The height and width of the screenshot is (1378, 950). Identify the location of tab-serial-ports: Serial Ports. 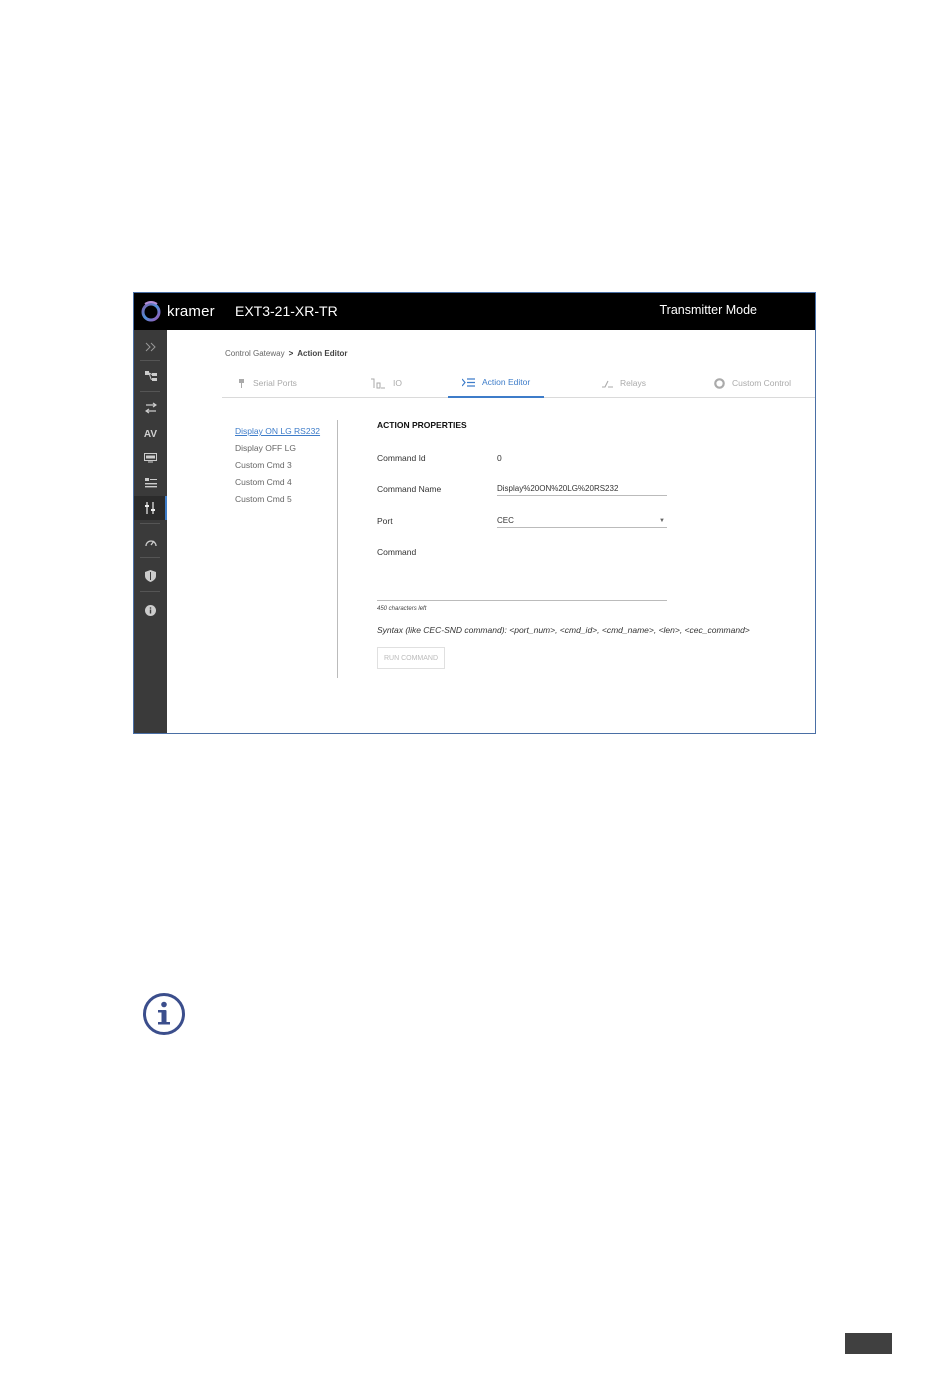
(267, 383).